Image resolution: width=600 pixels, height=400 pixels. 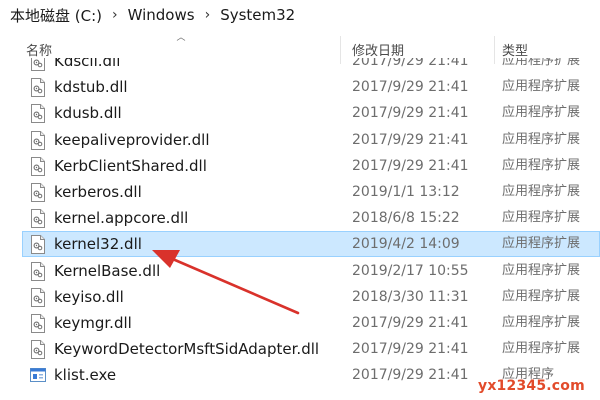 What do you see at coordinates (311, 218) in the screenshot?
I see `file-row: kernel.appcore.dll 2018/6/8 15:22 应用程序扩展` at bounding box center [311, 218].